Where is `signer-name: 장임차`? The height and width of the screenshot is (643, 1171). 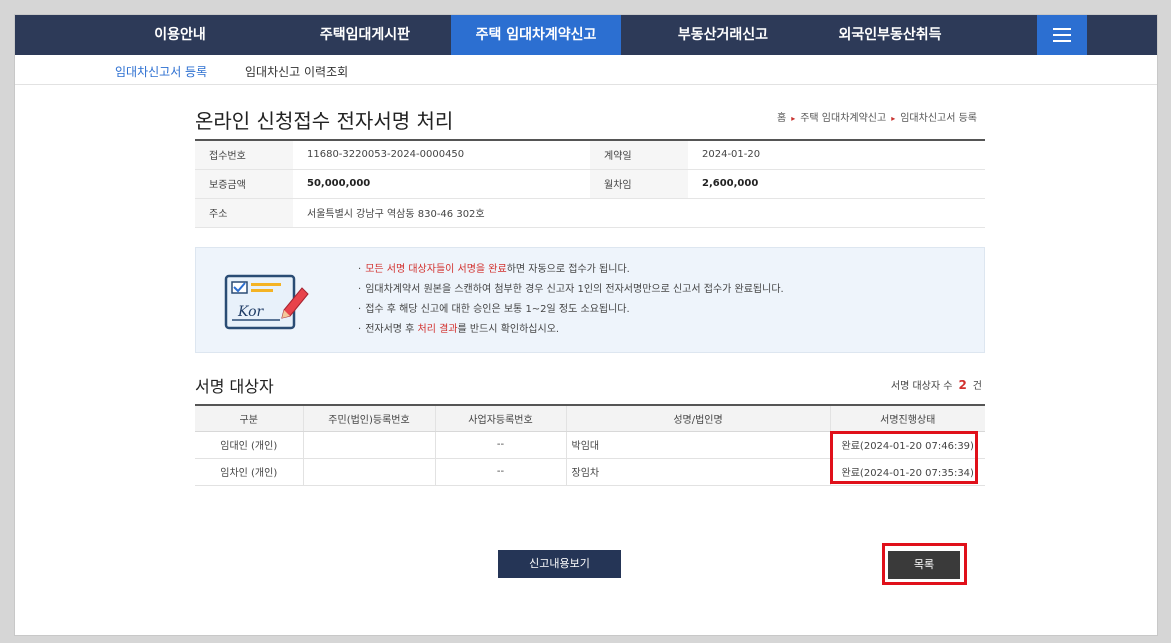
signer-name: 장임차 is located at coordinates (697, 472).